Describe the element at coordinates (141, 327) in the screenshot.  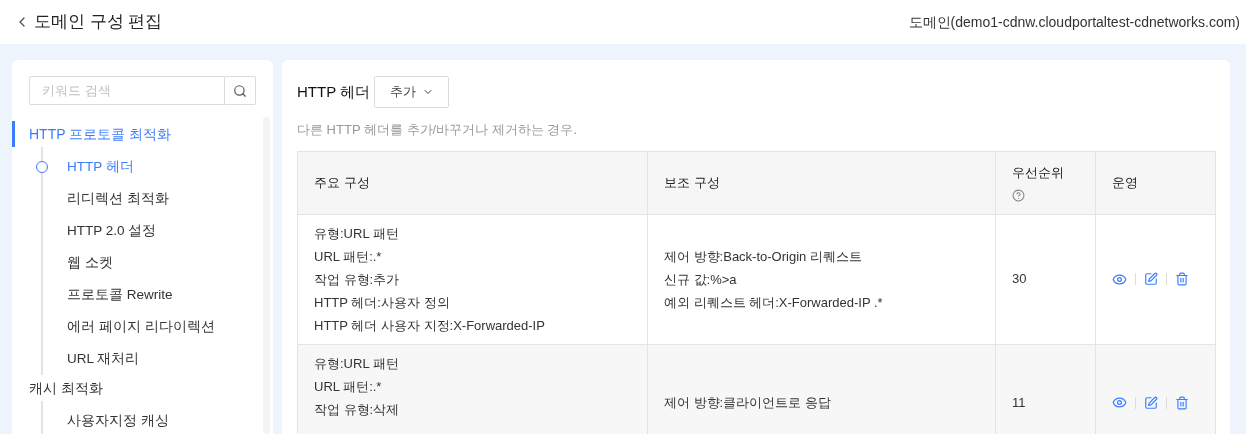
I see `nav-item: 에러 페이지 리다이렉션` at that location.